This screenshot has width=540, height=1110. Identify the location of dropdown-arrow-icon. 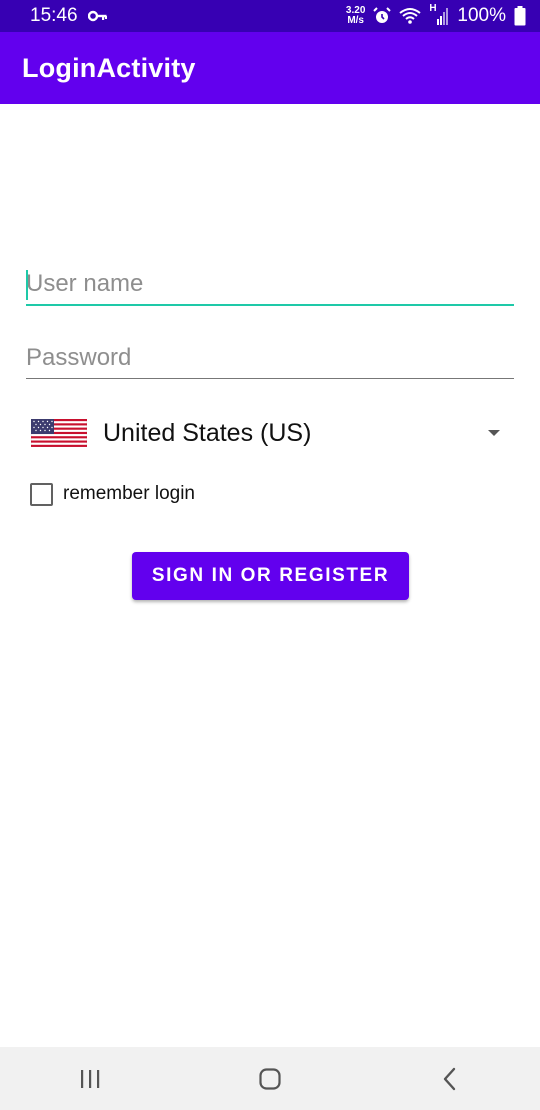
(494, 433).